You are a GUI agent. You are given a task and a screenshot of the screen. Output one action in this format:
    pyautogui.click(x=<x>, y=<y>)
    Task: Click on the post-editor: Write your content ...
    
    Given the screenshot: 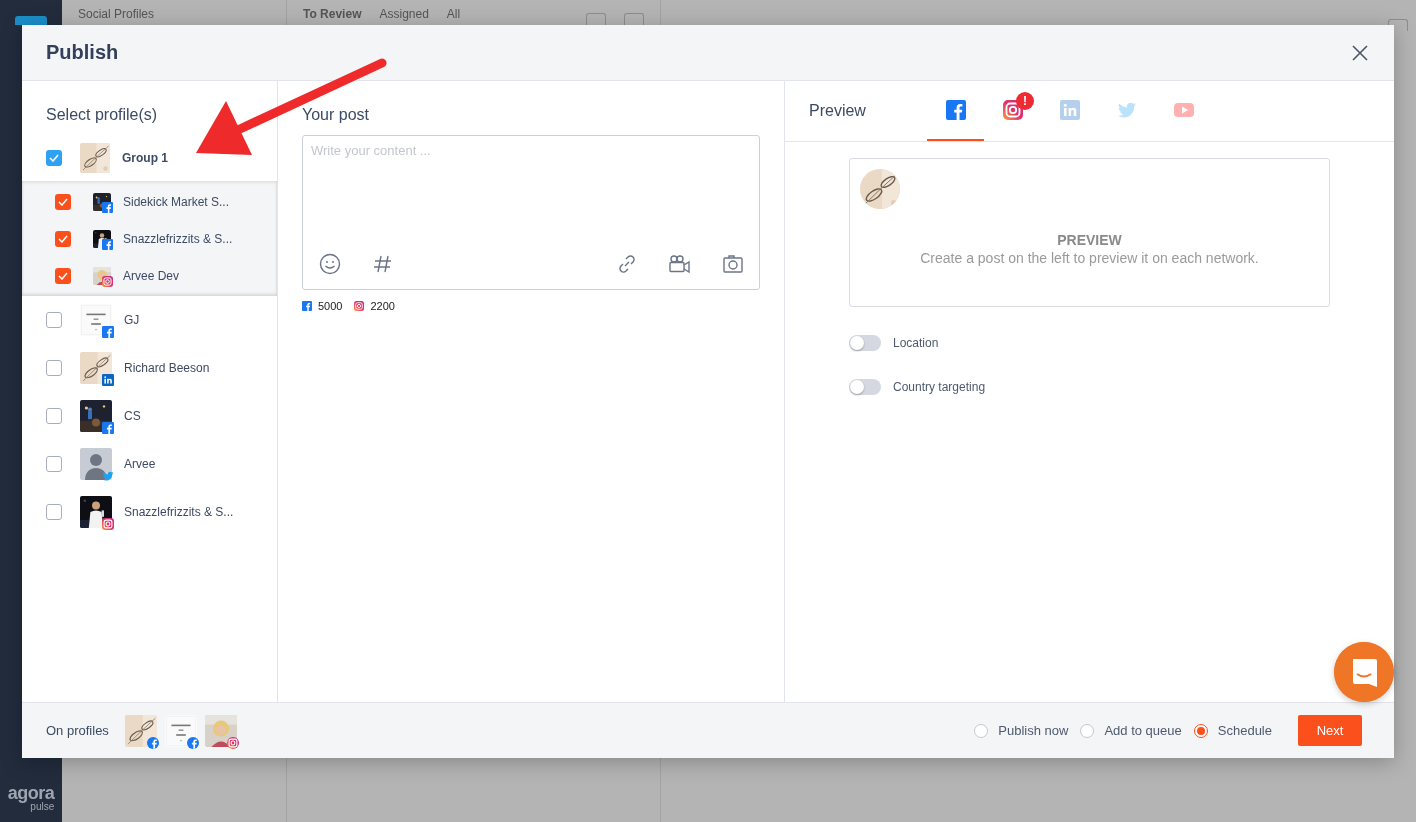 What is the action you would take?
    pyautogui.click(x=531, y=212)
    